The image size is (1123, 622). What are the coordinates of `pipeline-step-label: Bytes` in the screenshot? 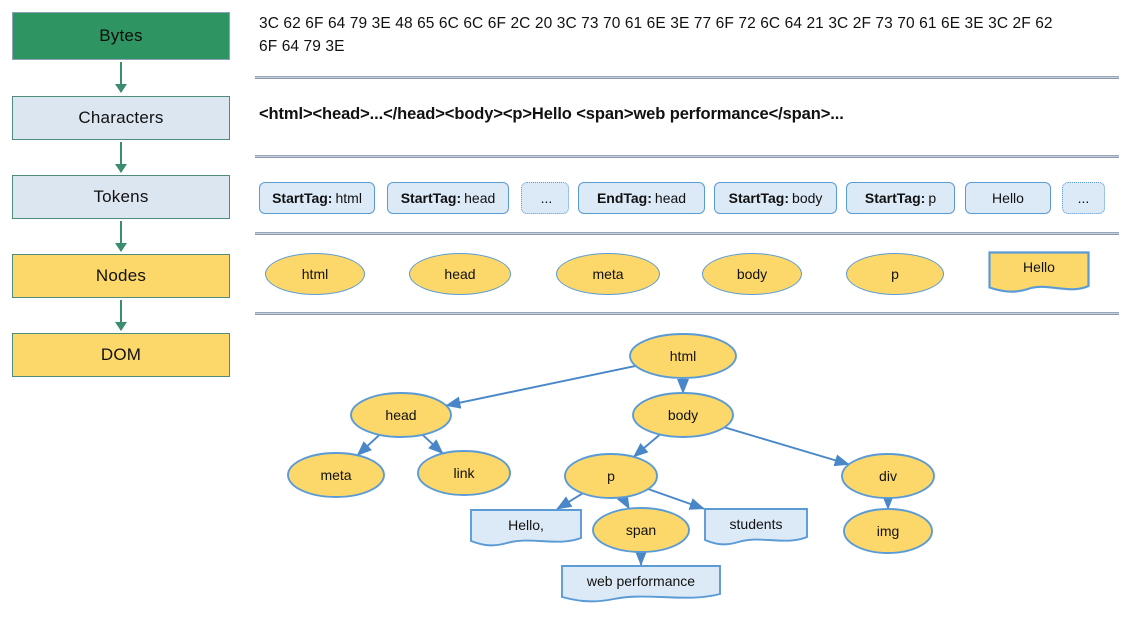 It's located at (121, 35).